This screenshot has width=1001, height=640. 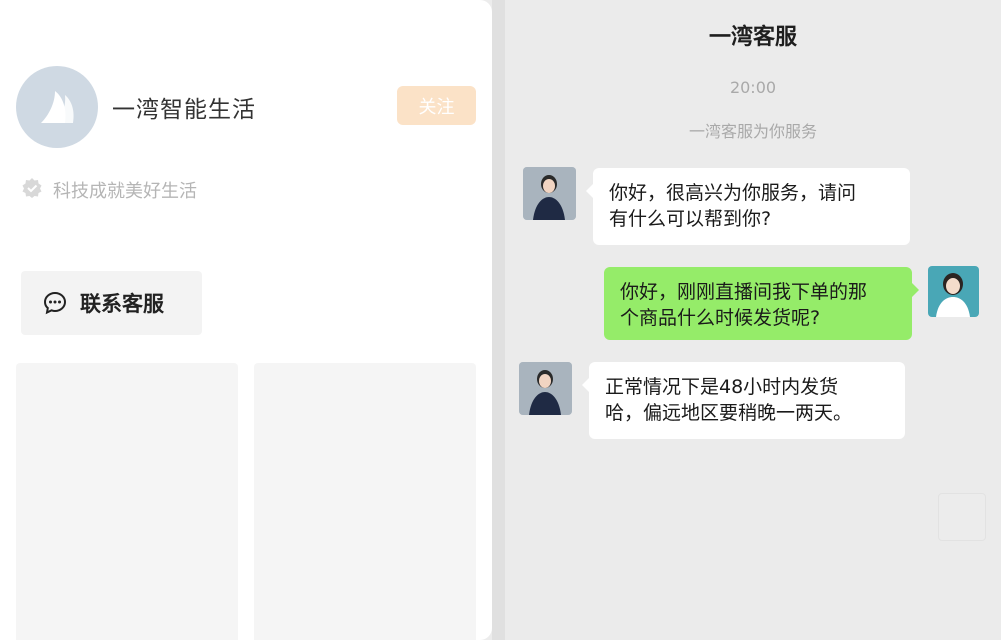 I want to click on message-bubble-incoming: 正常情况下是48小时内发货 哈，偏远地区要稍晚一两天。, so click(x=743, y=400).